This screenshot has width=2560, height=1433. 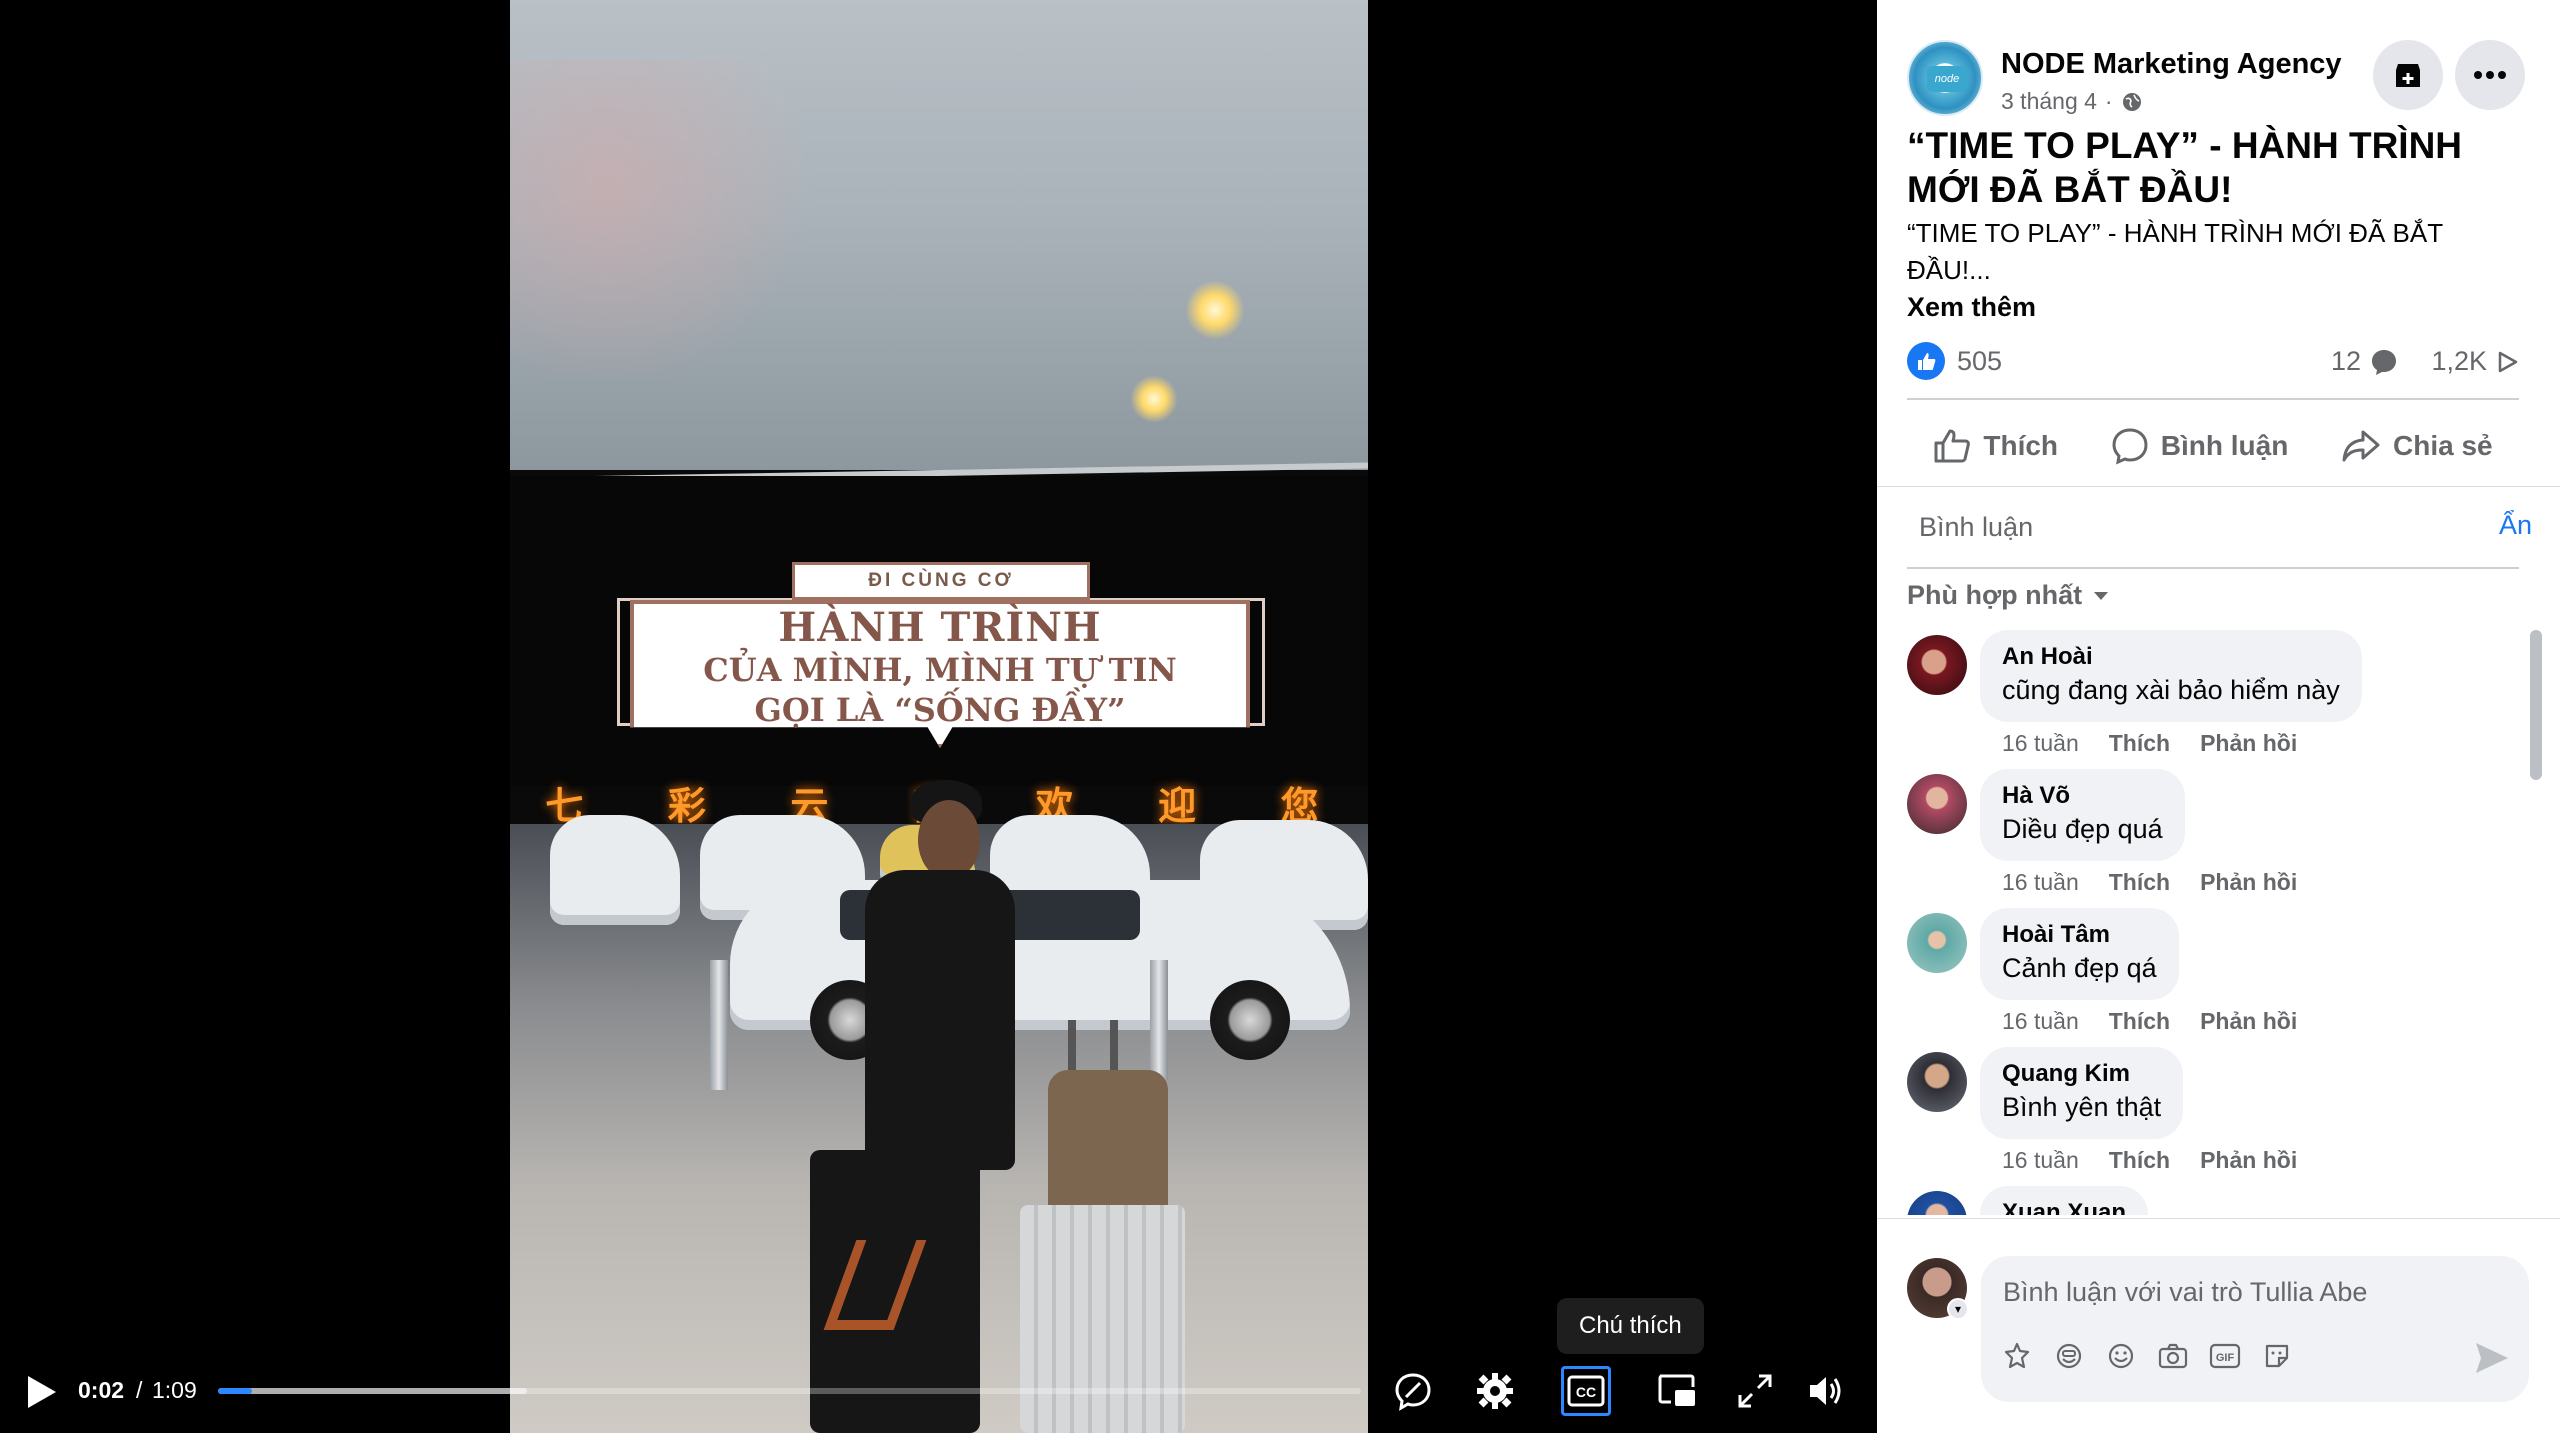 I want to click on more-icon, so click(x=2490, y=75).